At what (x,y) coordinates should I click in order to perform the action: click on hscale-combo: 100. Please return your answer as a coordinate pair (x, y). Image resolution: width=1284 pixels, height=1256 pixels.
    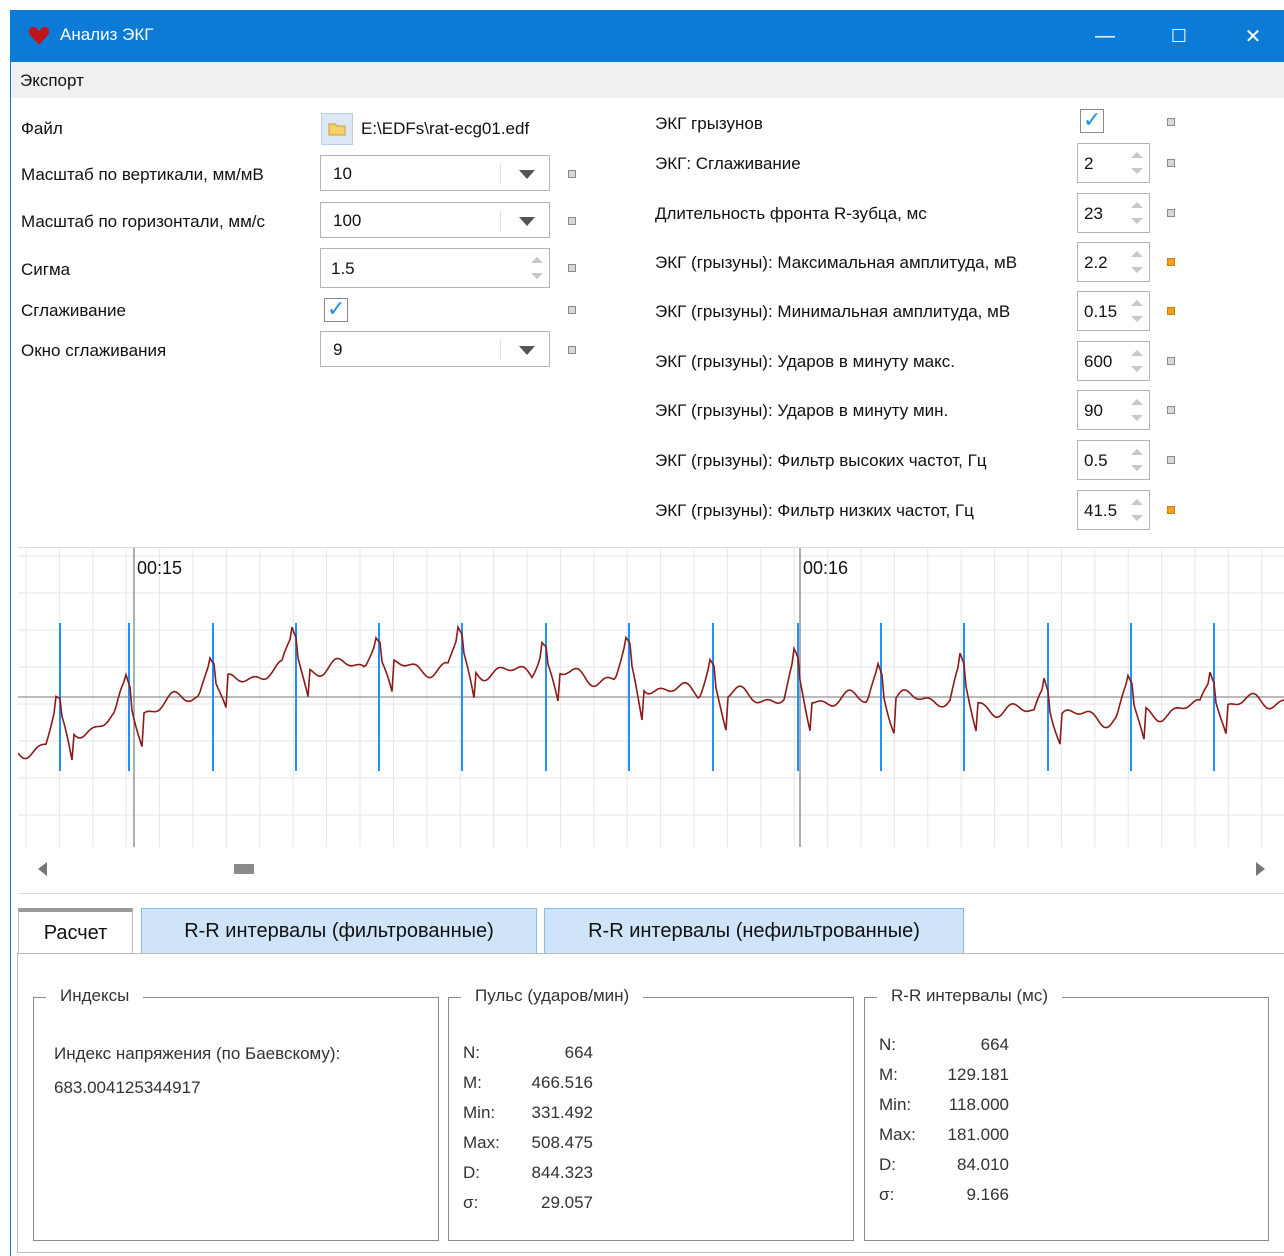
    Looking at the image, I should click on (435, 220).